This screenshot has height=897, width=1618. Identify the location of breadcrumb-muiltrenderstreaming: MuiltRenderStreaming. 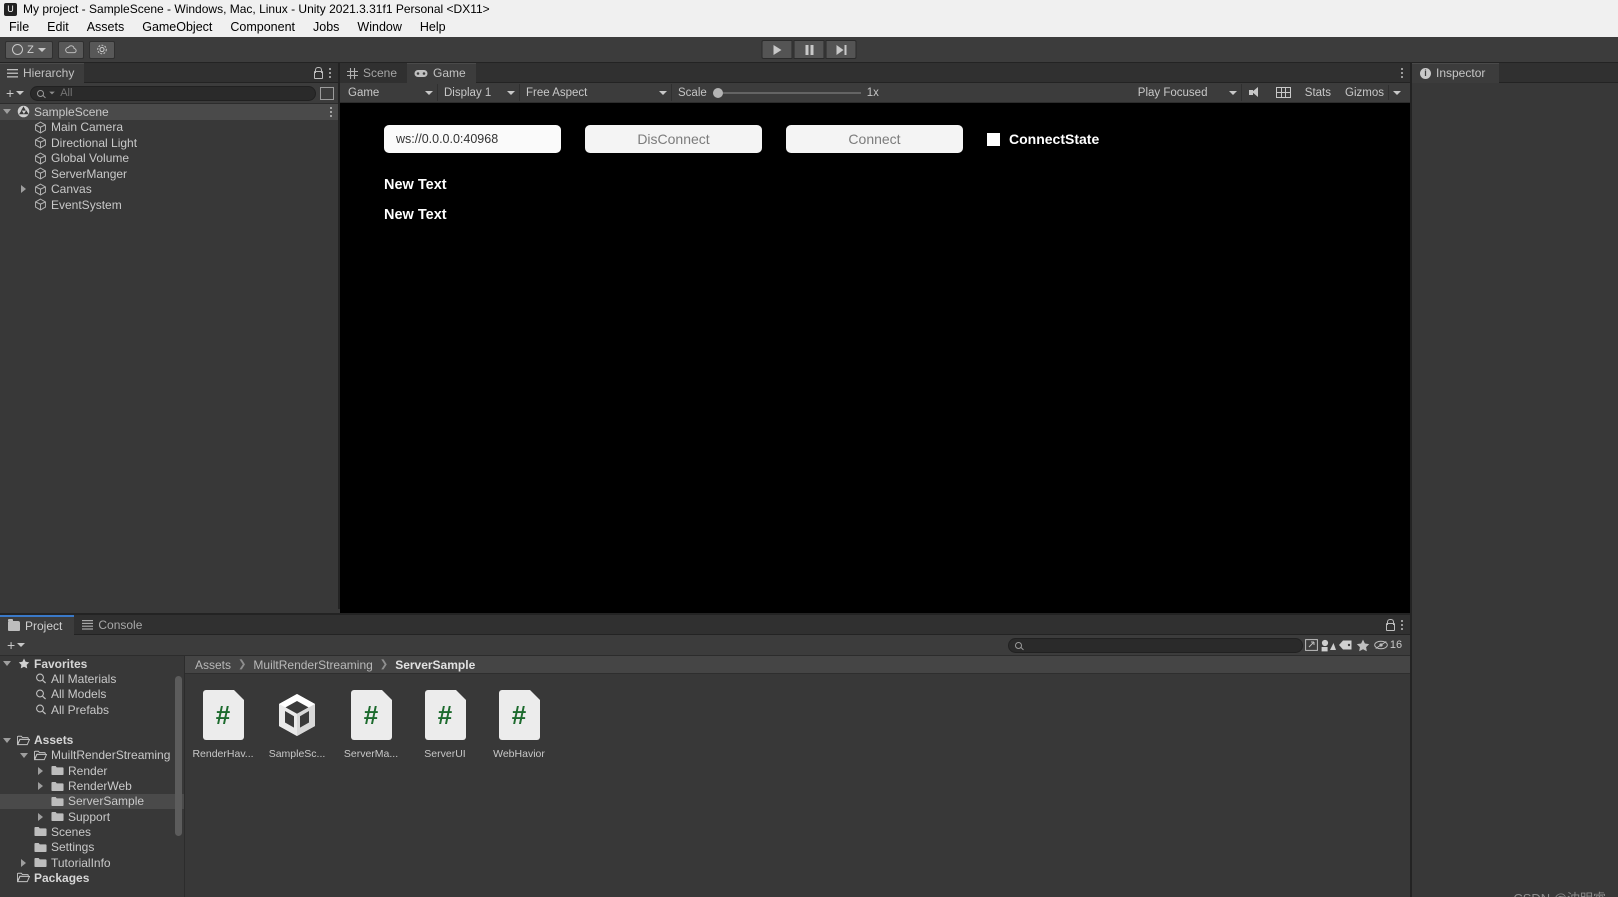
(312, 665).